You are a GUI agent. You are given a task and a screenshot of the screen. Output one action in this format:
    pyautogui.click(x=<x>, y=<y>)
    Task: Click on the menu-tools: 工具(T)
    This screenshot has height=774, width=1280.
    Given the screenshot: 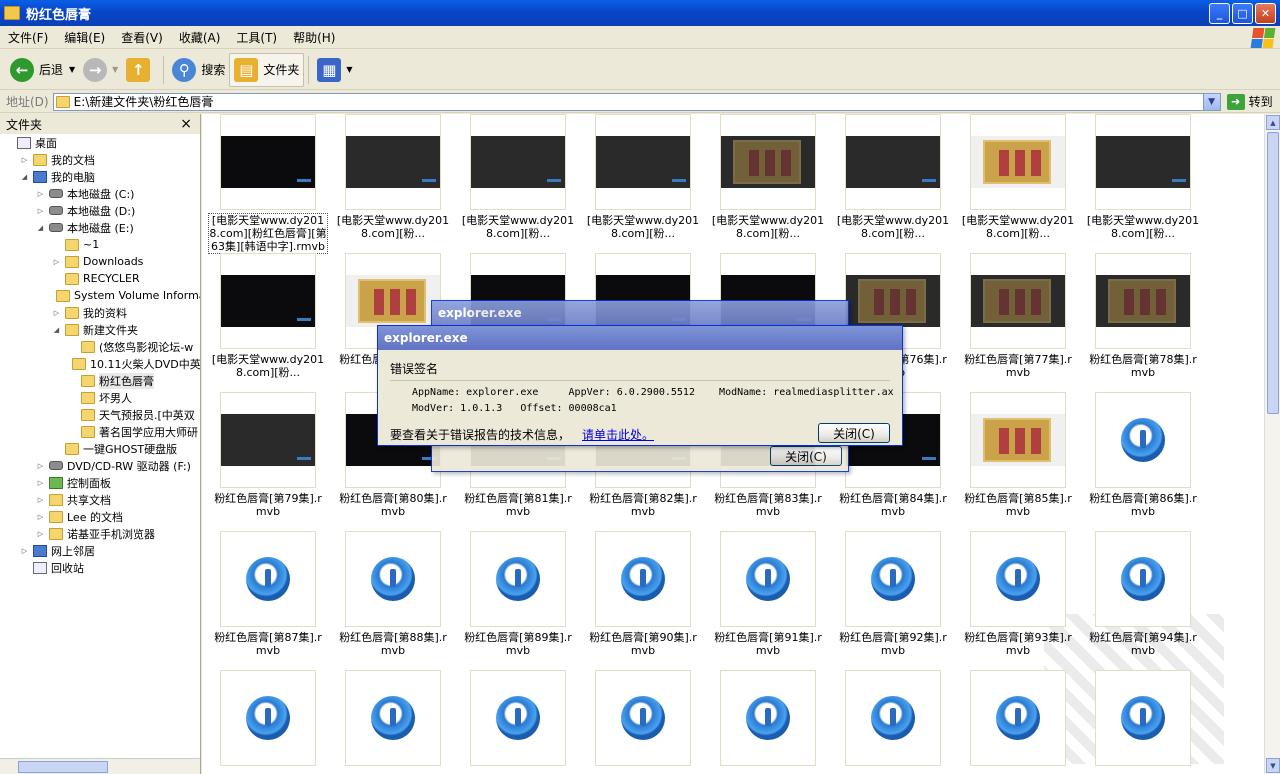 What is the action you would take?
    pyautogui.click(x=256, y=37)
    